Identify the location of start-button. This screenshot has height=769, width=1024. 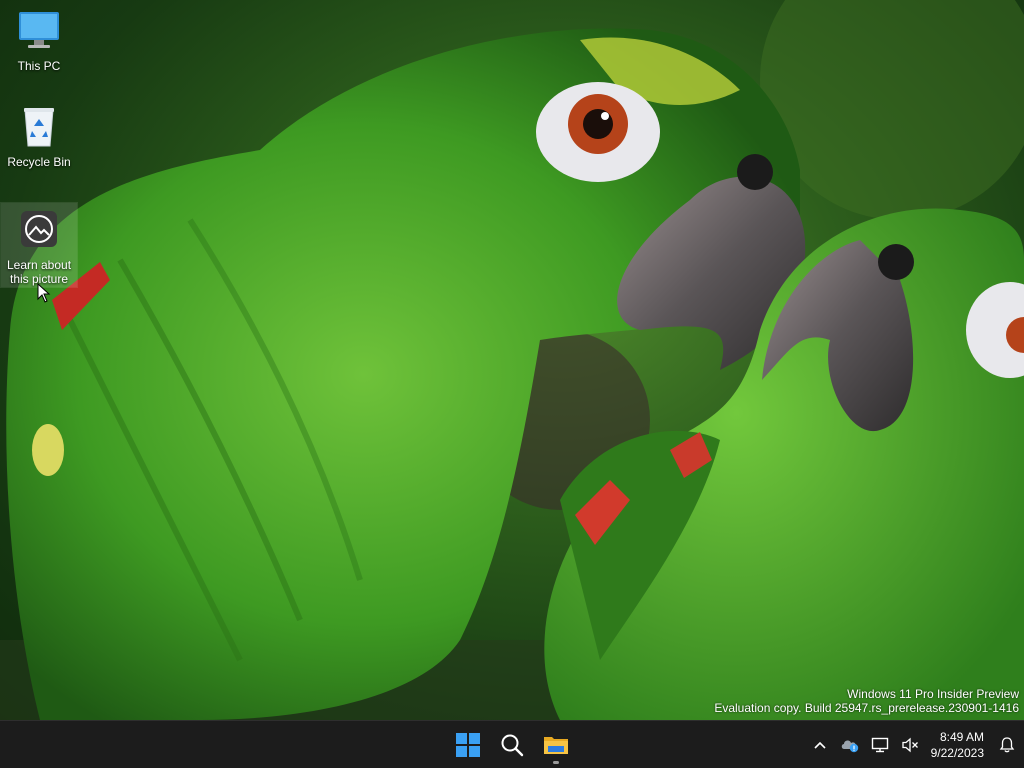
(468, 745).